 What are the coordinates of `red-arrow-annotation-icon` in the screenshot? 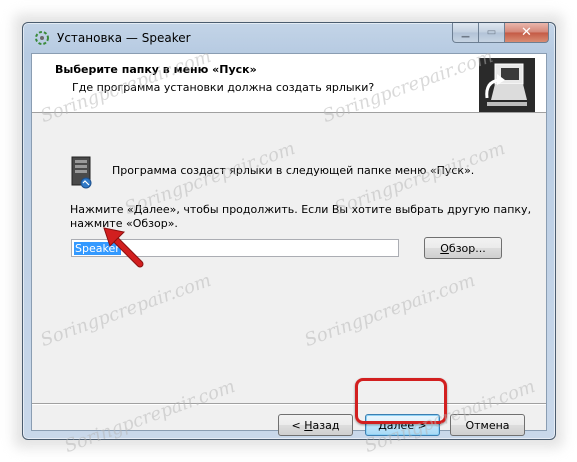 It's located at (123, 247).